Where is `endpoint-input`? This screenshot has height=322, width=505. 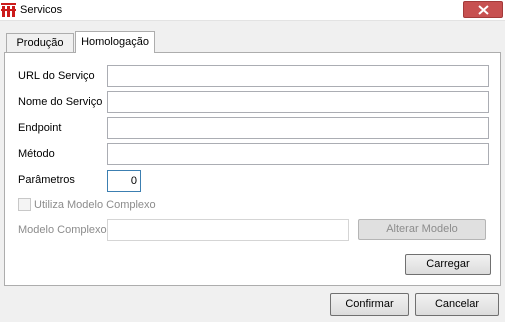 endpoint-input is located at coordinates (298, 128).